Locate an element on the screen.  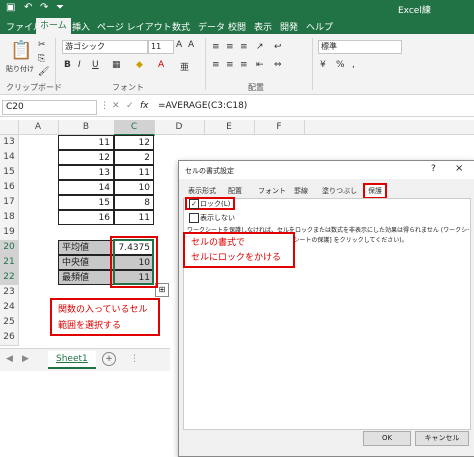
tab-alignment: 配置 is located at coordinates (235, 191).